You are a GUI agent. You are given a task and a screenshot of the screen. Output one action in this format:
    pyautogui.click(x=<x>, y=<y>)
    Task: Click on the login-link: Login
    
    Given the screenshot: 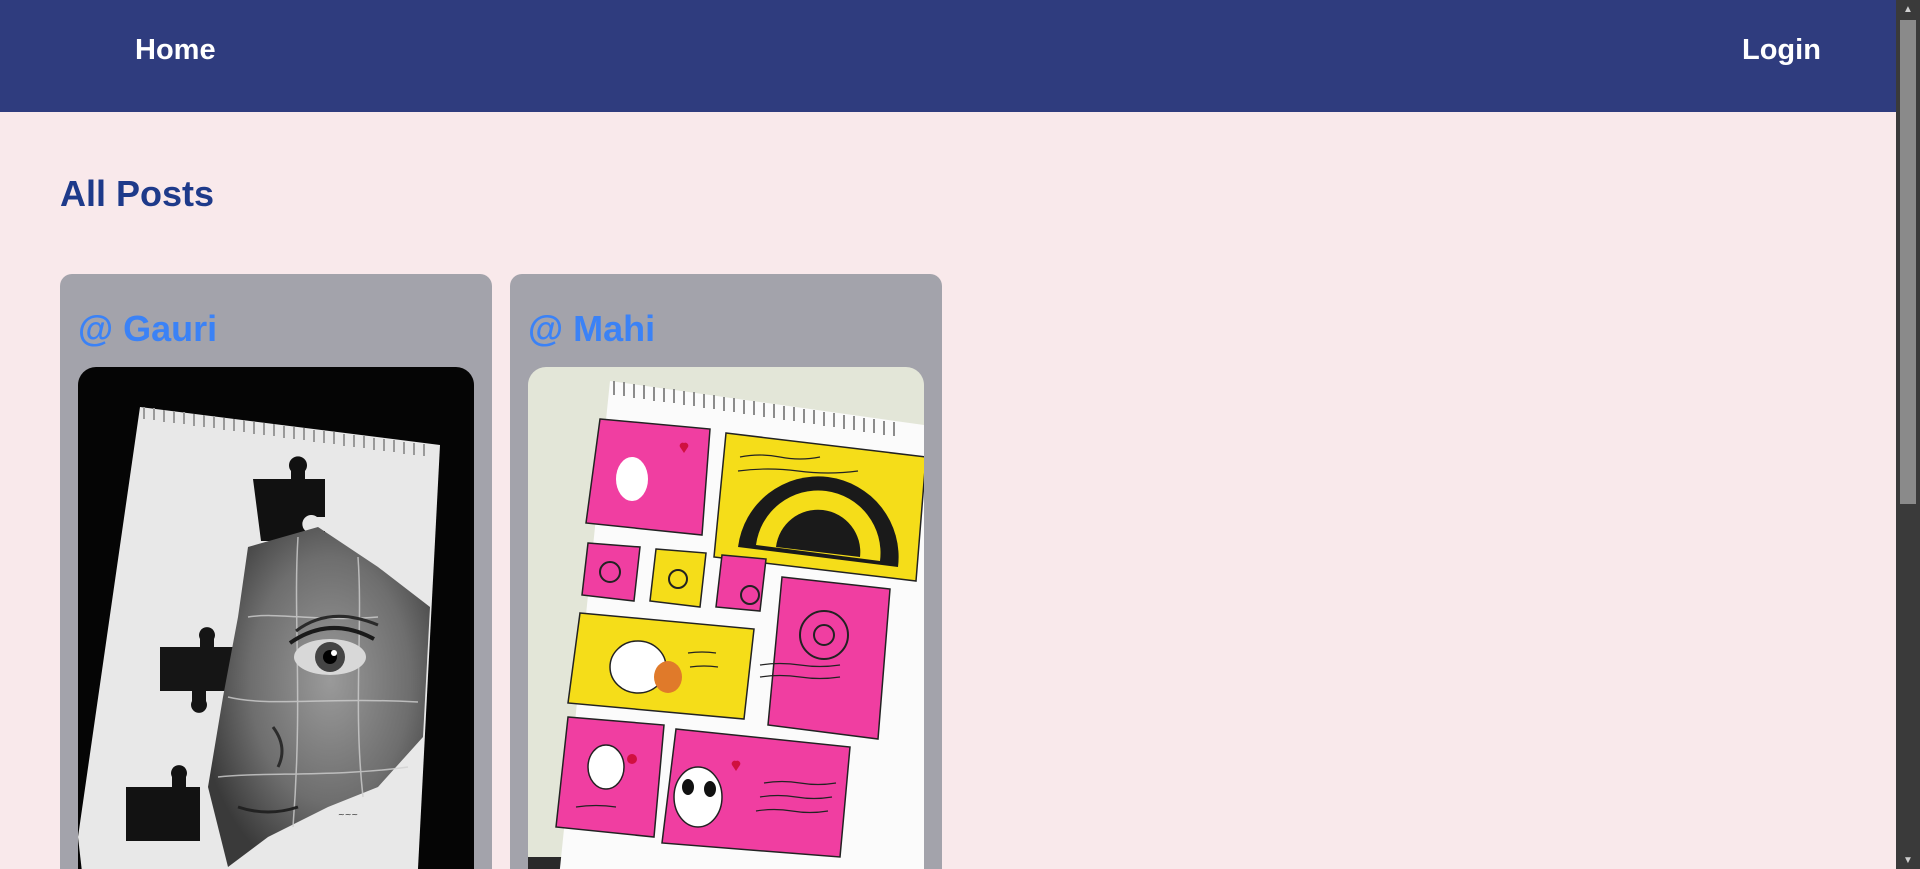 What is the action you would take?
    pyautogui.click(x=1781, y=50)
    